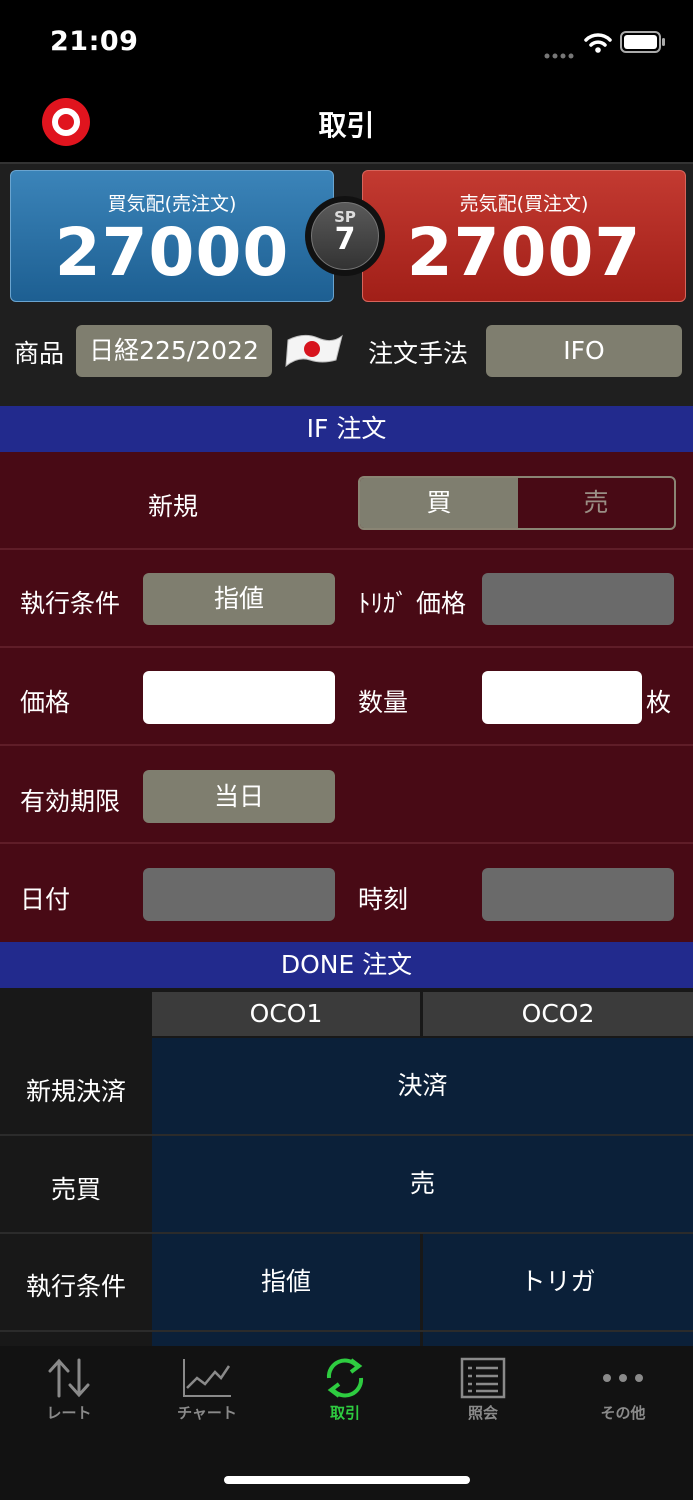  What do you see at coordinates (346, 429) in the screenshot?
I see `if-order-header: IF 注文` at bounding box center [346, 429].